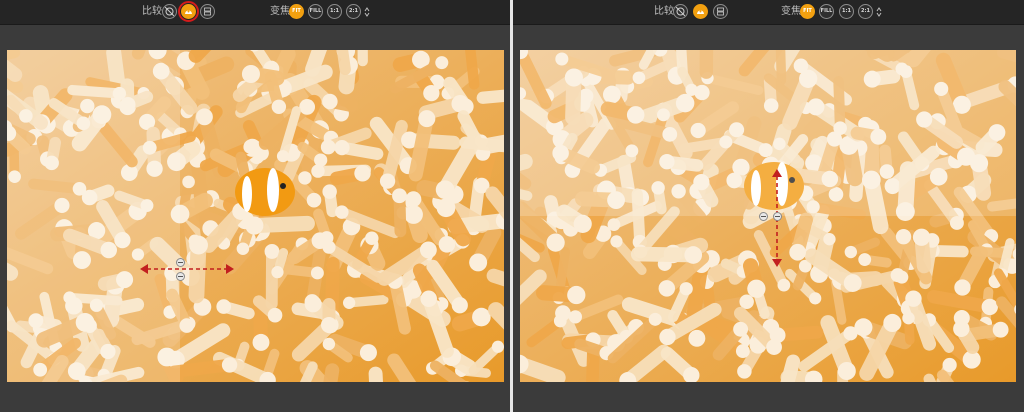 The width and height of the screenshot is (1024, 412). What do you see at coordinates (700, 11) in the screenshot?
I see `before-after-icon` at bounding box center [700, 11].